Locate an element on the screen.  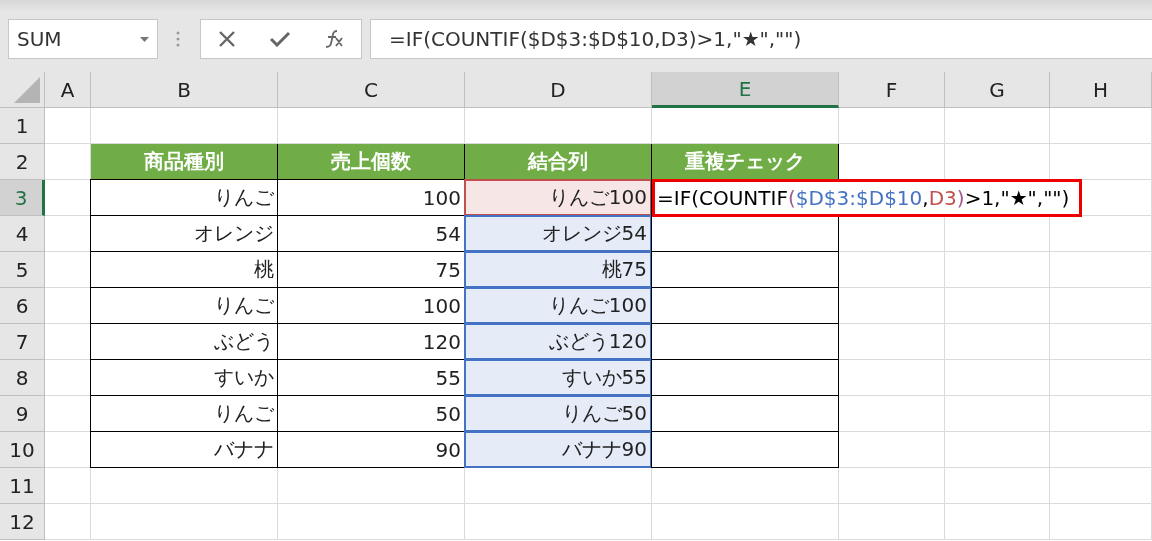
row-header: 10 is located at coordinates (22, 450).